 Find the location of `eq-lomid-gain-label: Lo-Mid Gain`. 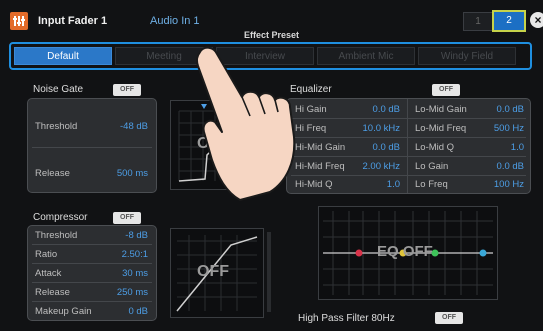

eq-lomid-gain-label: Lo-Mid Gain is located at coordinates (441, 109).